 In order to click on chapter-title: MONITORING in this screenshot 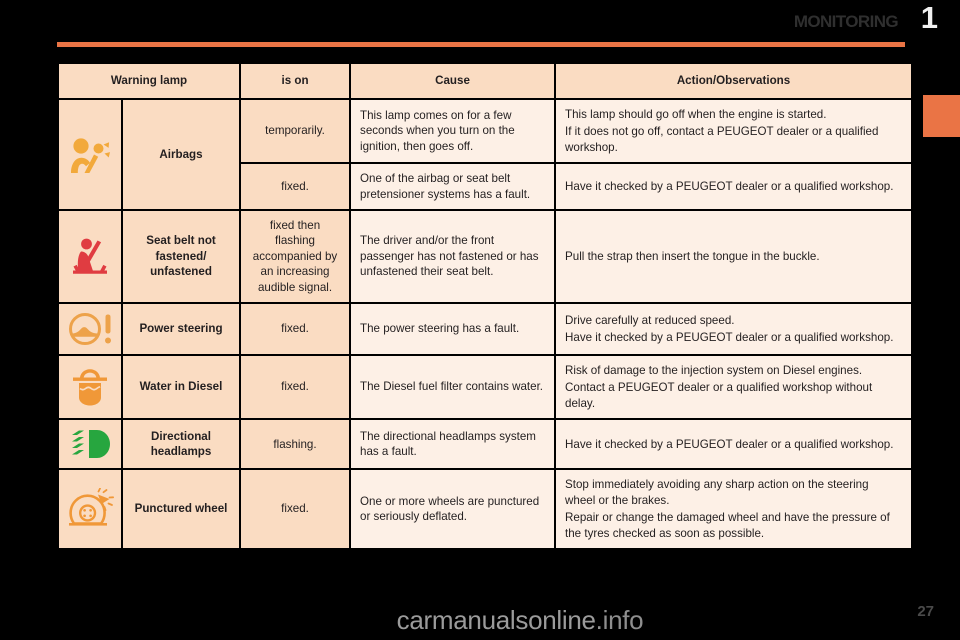, I will do `click(846, 21)`.